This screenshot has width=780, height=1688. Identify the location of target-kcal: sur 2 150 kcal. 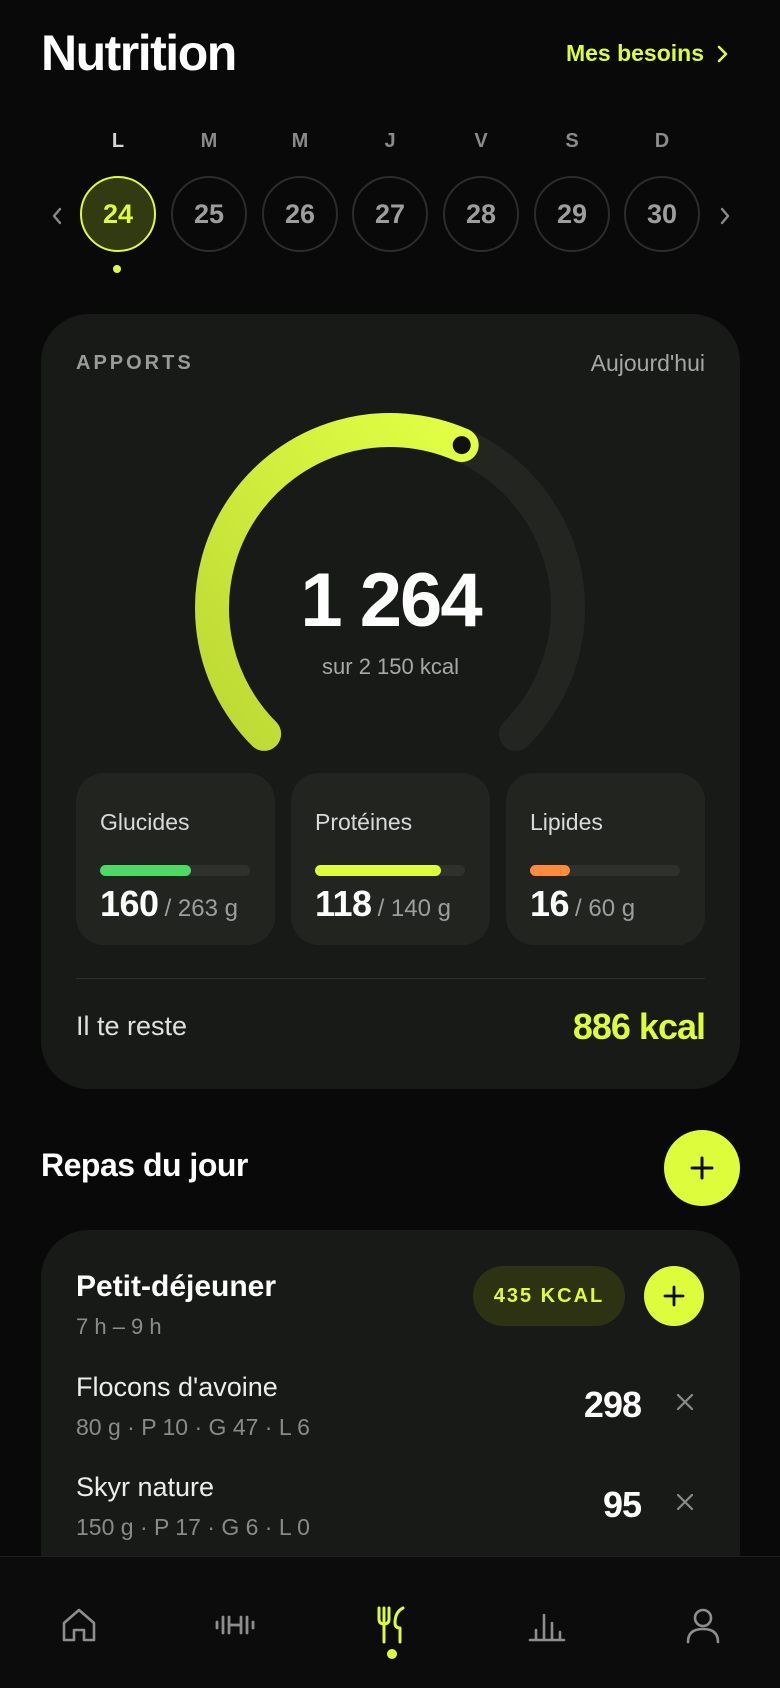
(390, 666).